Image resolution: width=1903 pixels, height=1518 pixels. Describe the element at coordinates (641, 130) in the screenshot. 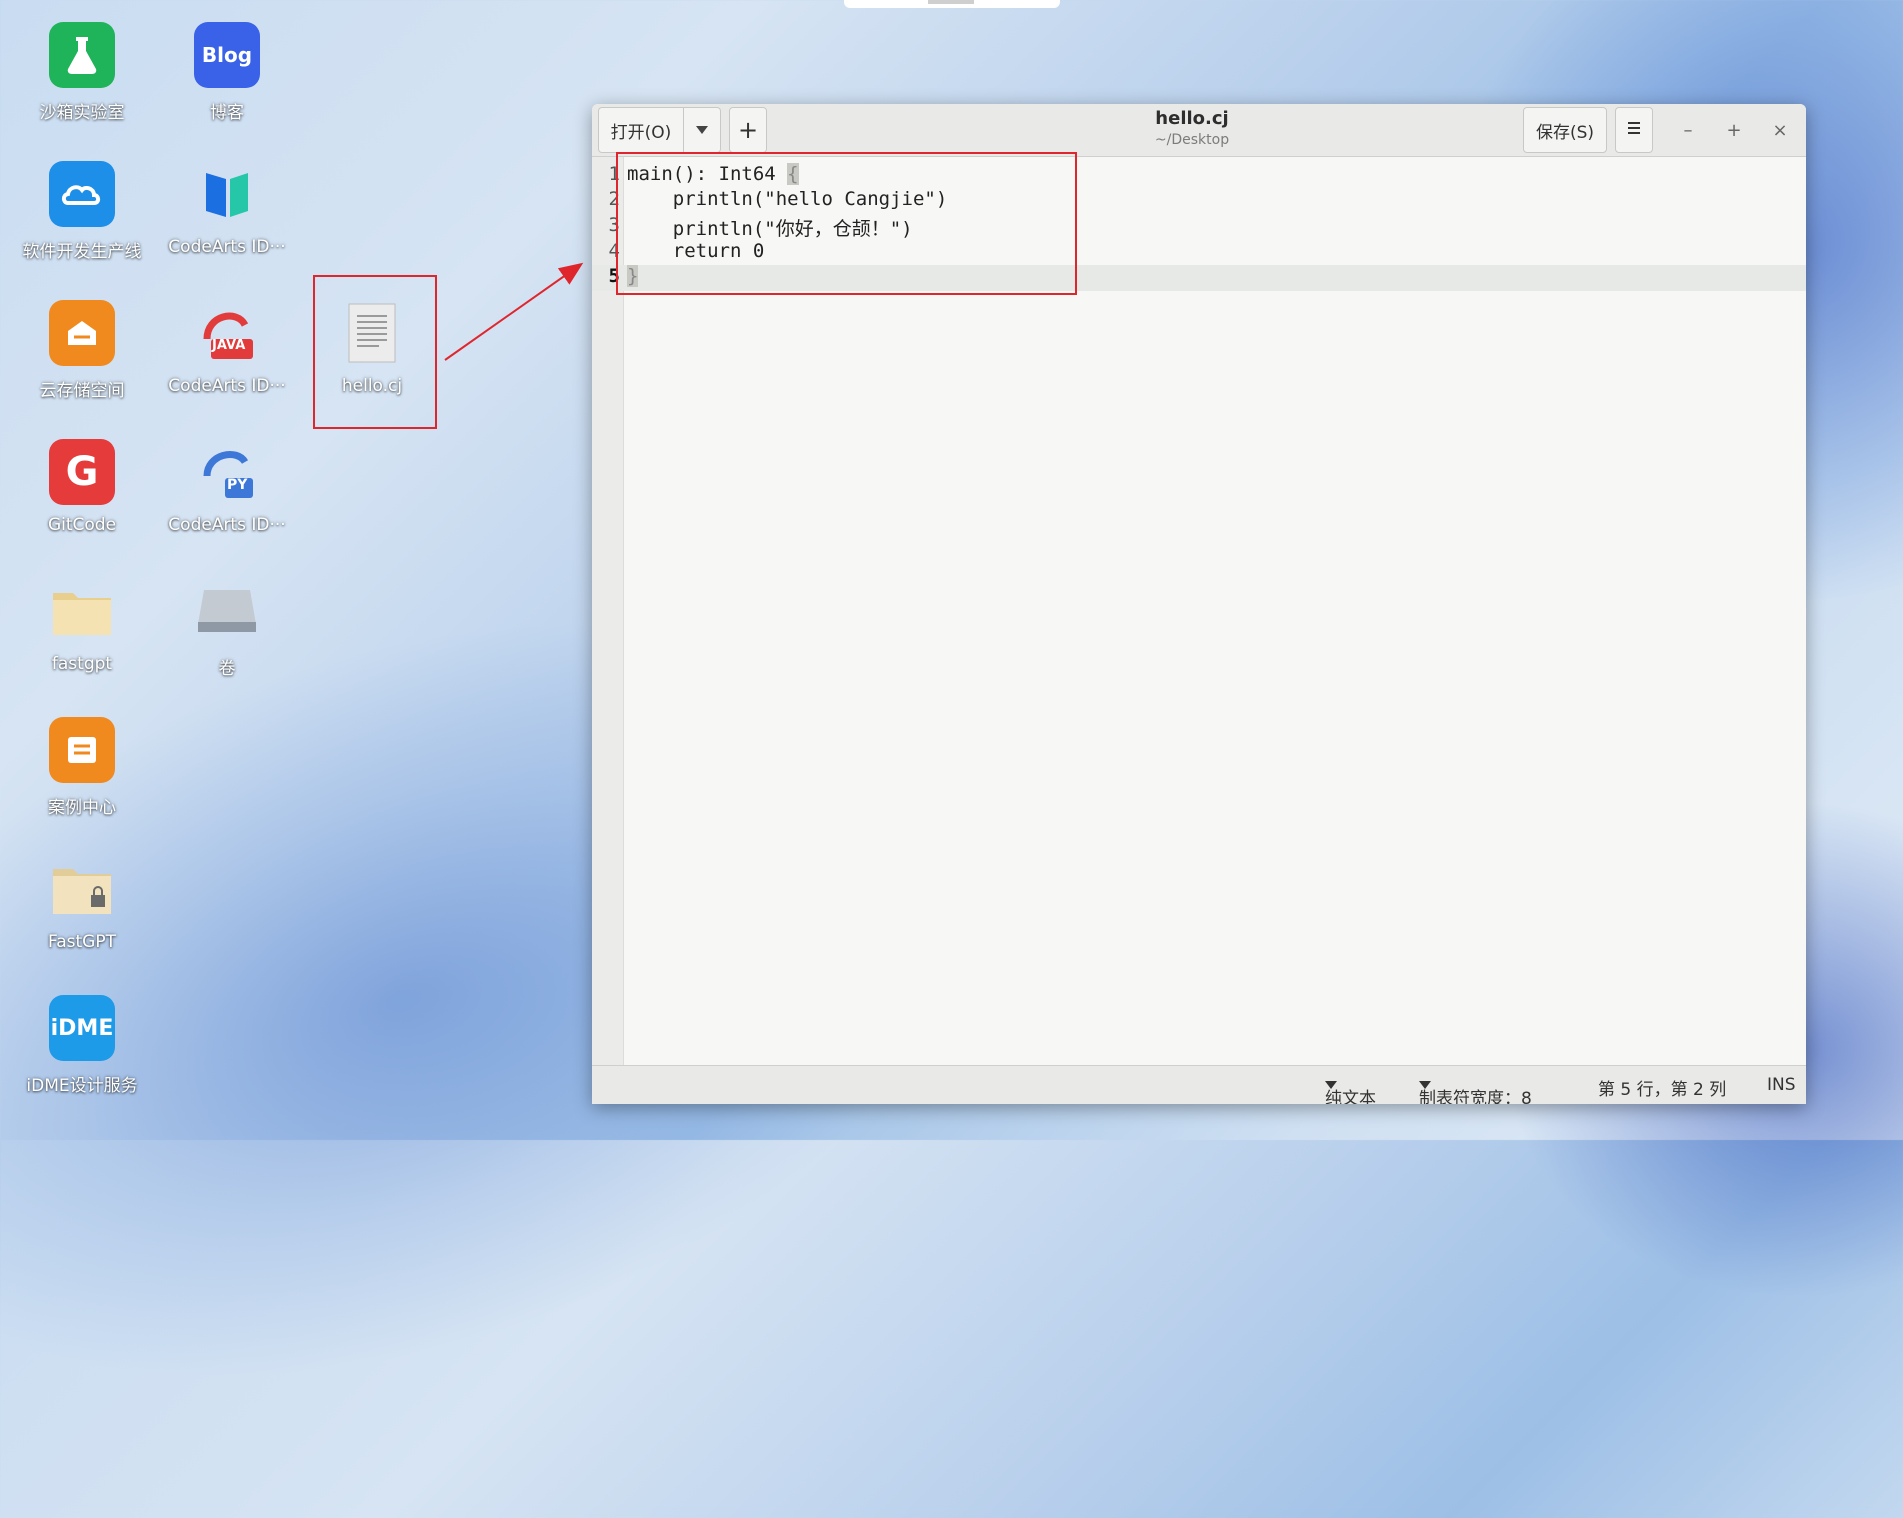

I see `open-button: 打开(O)` at that location.